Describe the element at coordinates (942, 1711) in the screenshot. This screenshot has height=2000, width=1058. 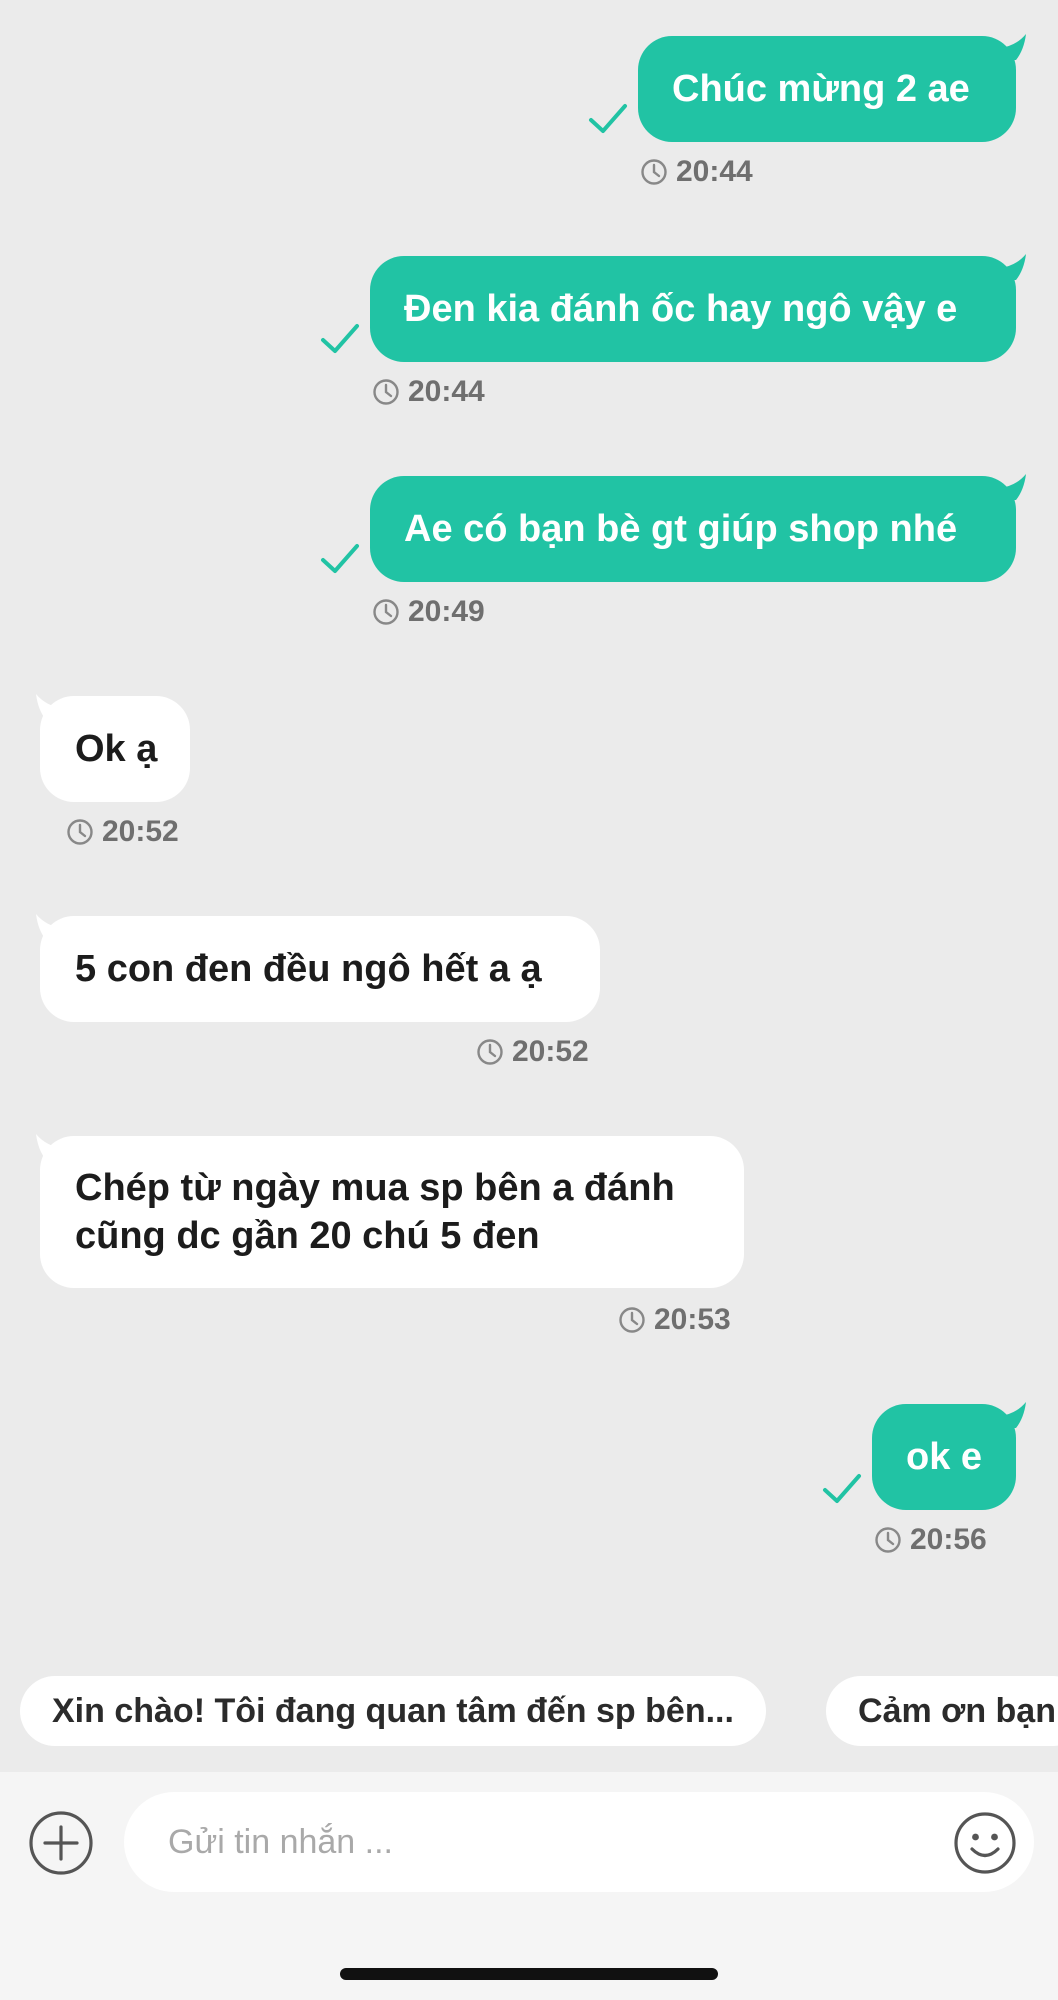
I see `quick-reply-chip: Cảm ơn bạn` at that location.